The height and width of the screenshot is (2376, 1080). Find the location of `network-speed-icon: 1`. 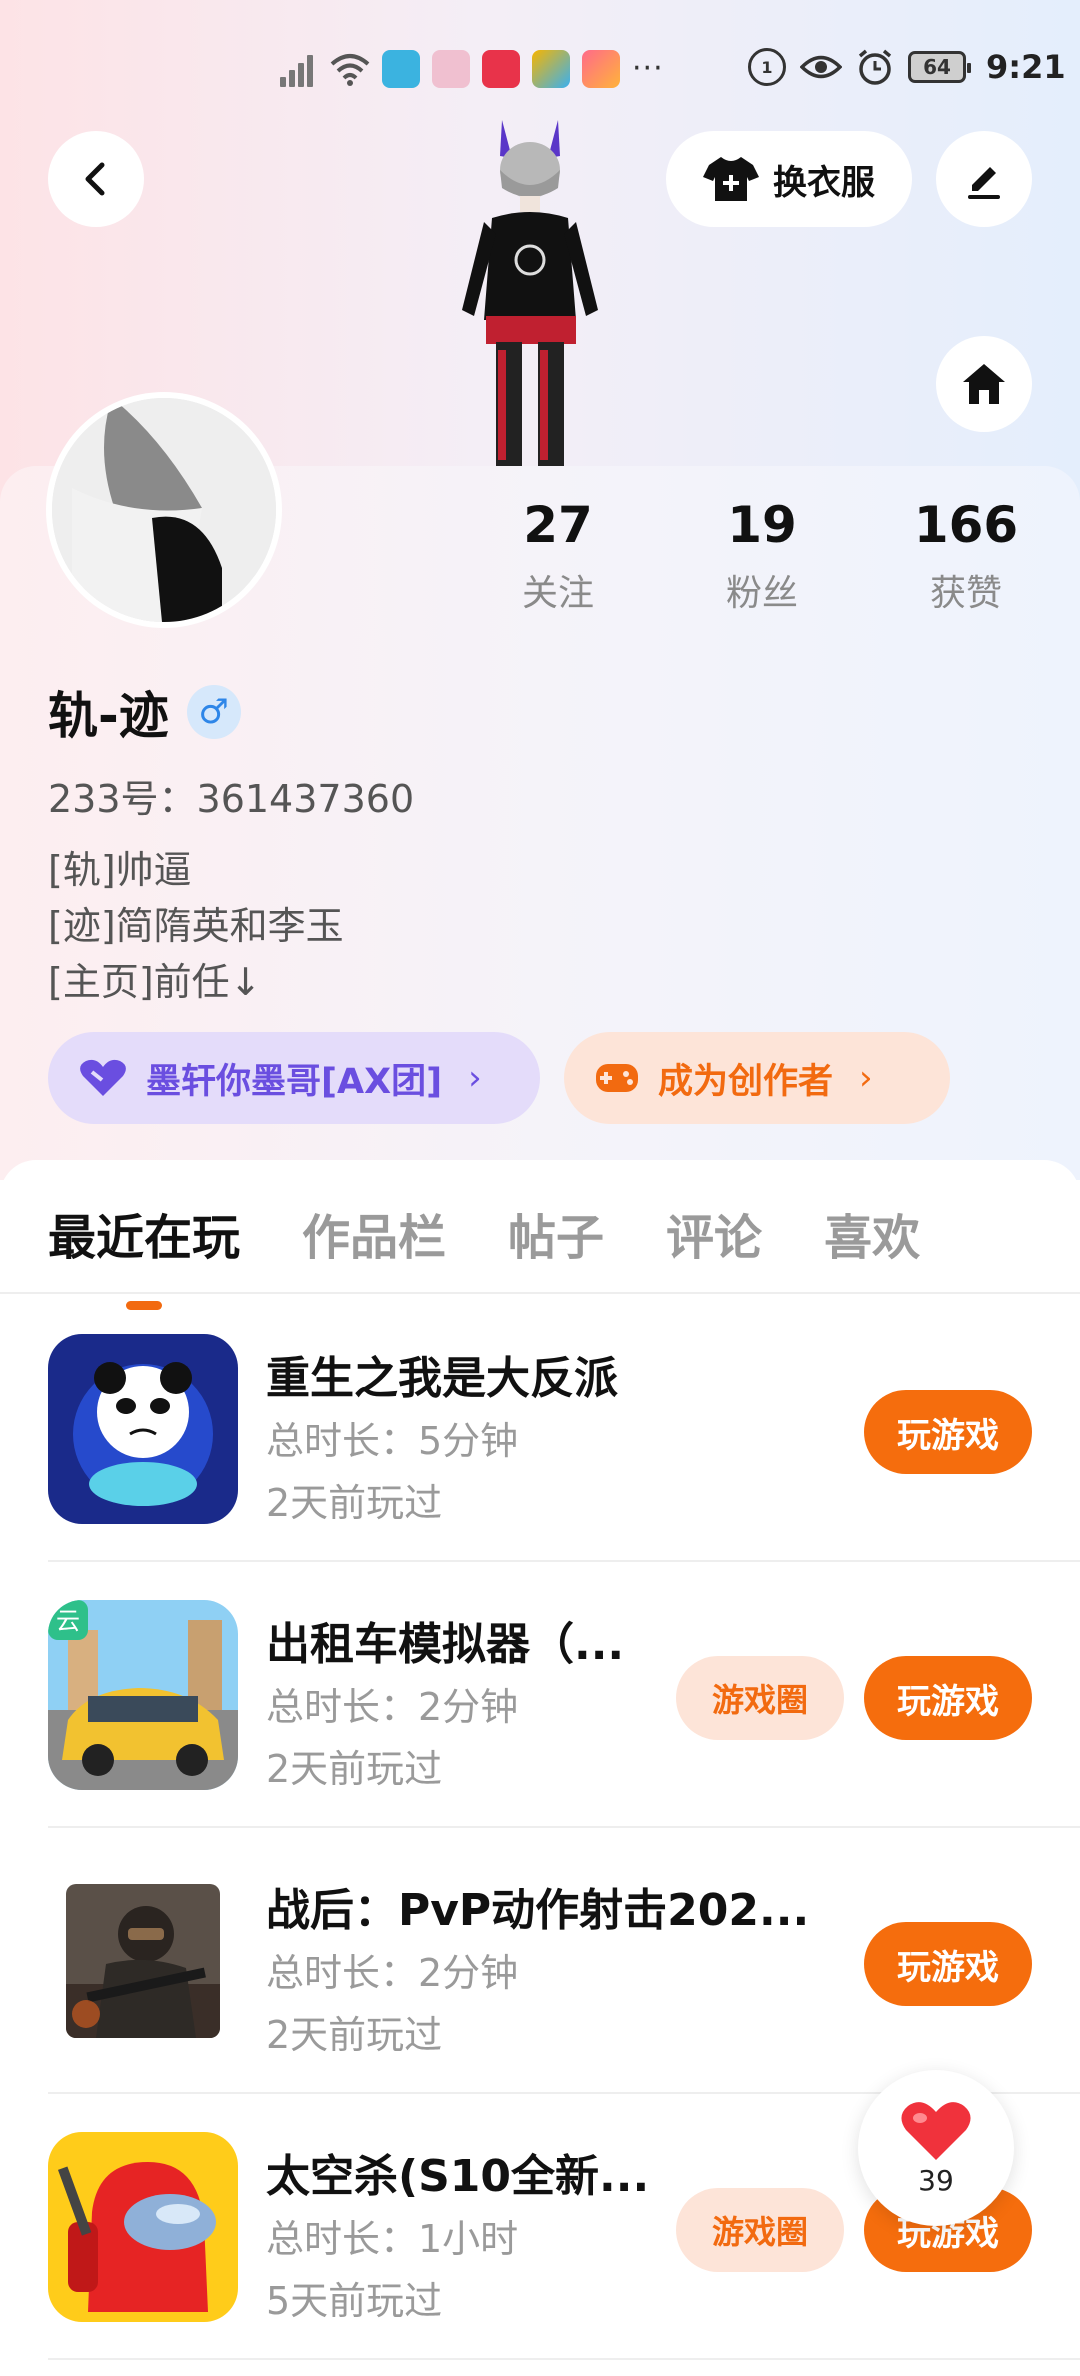

network-speed-icon: 1 is located at coordinates (767, 67).